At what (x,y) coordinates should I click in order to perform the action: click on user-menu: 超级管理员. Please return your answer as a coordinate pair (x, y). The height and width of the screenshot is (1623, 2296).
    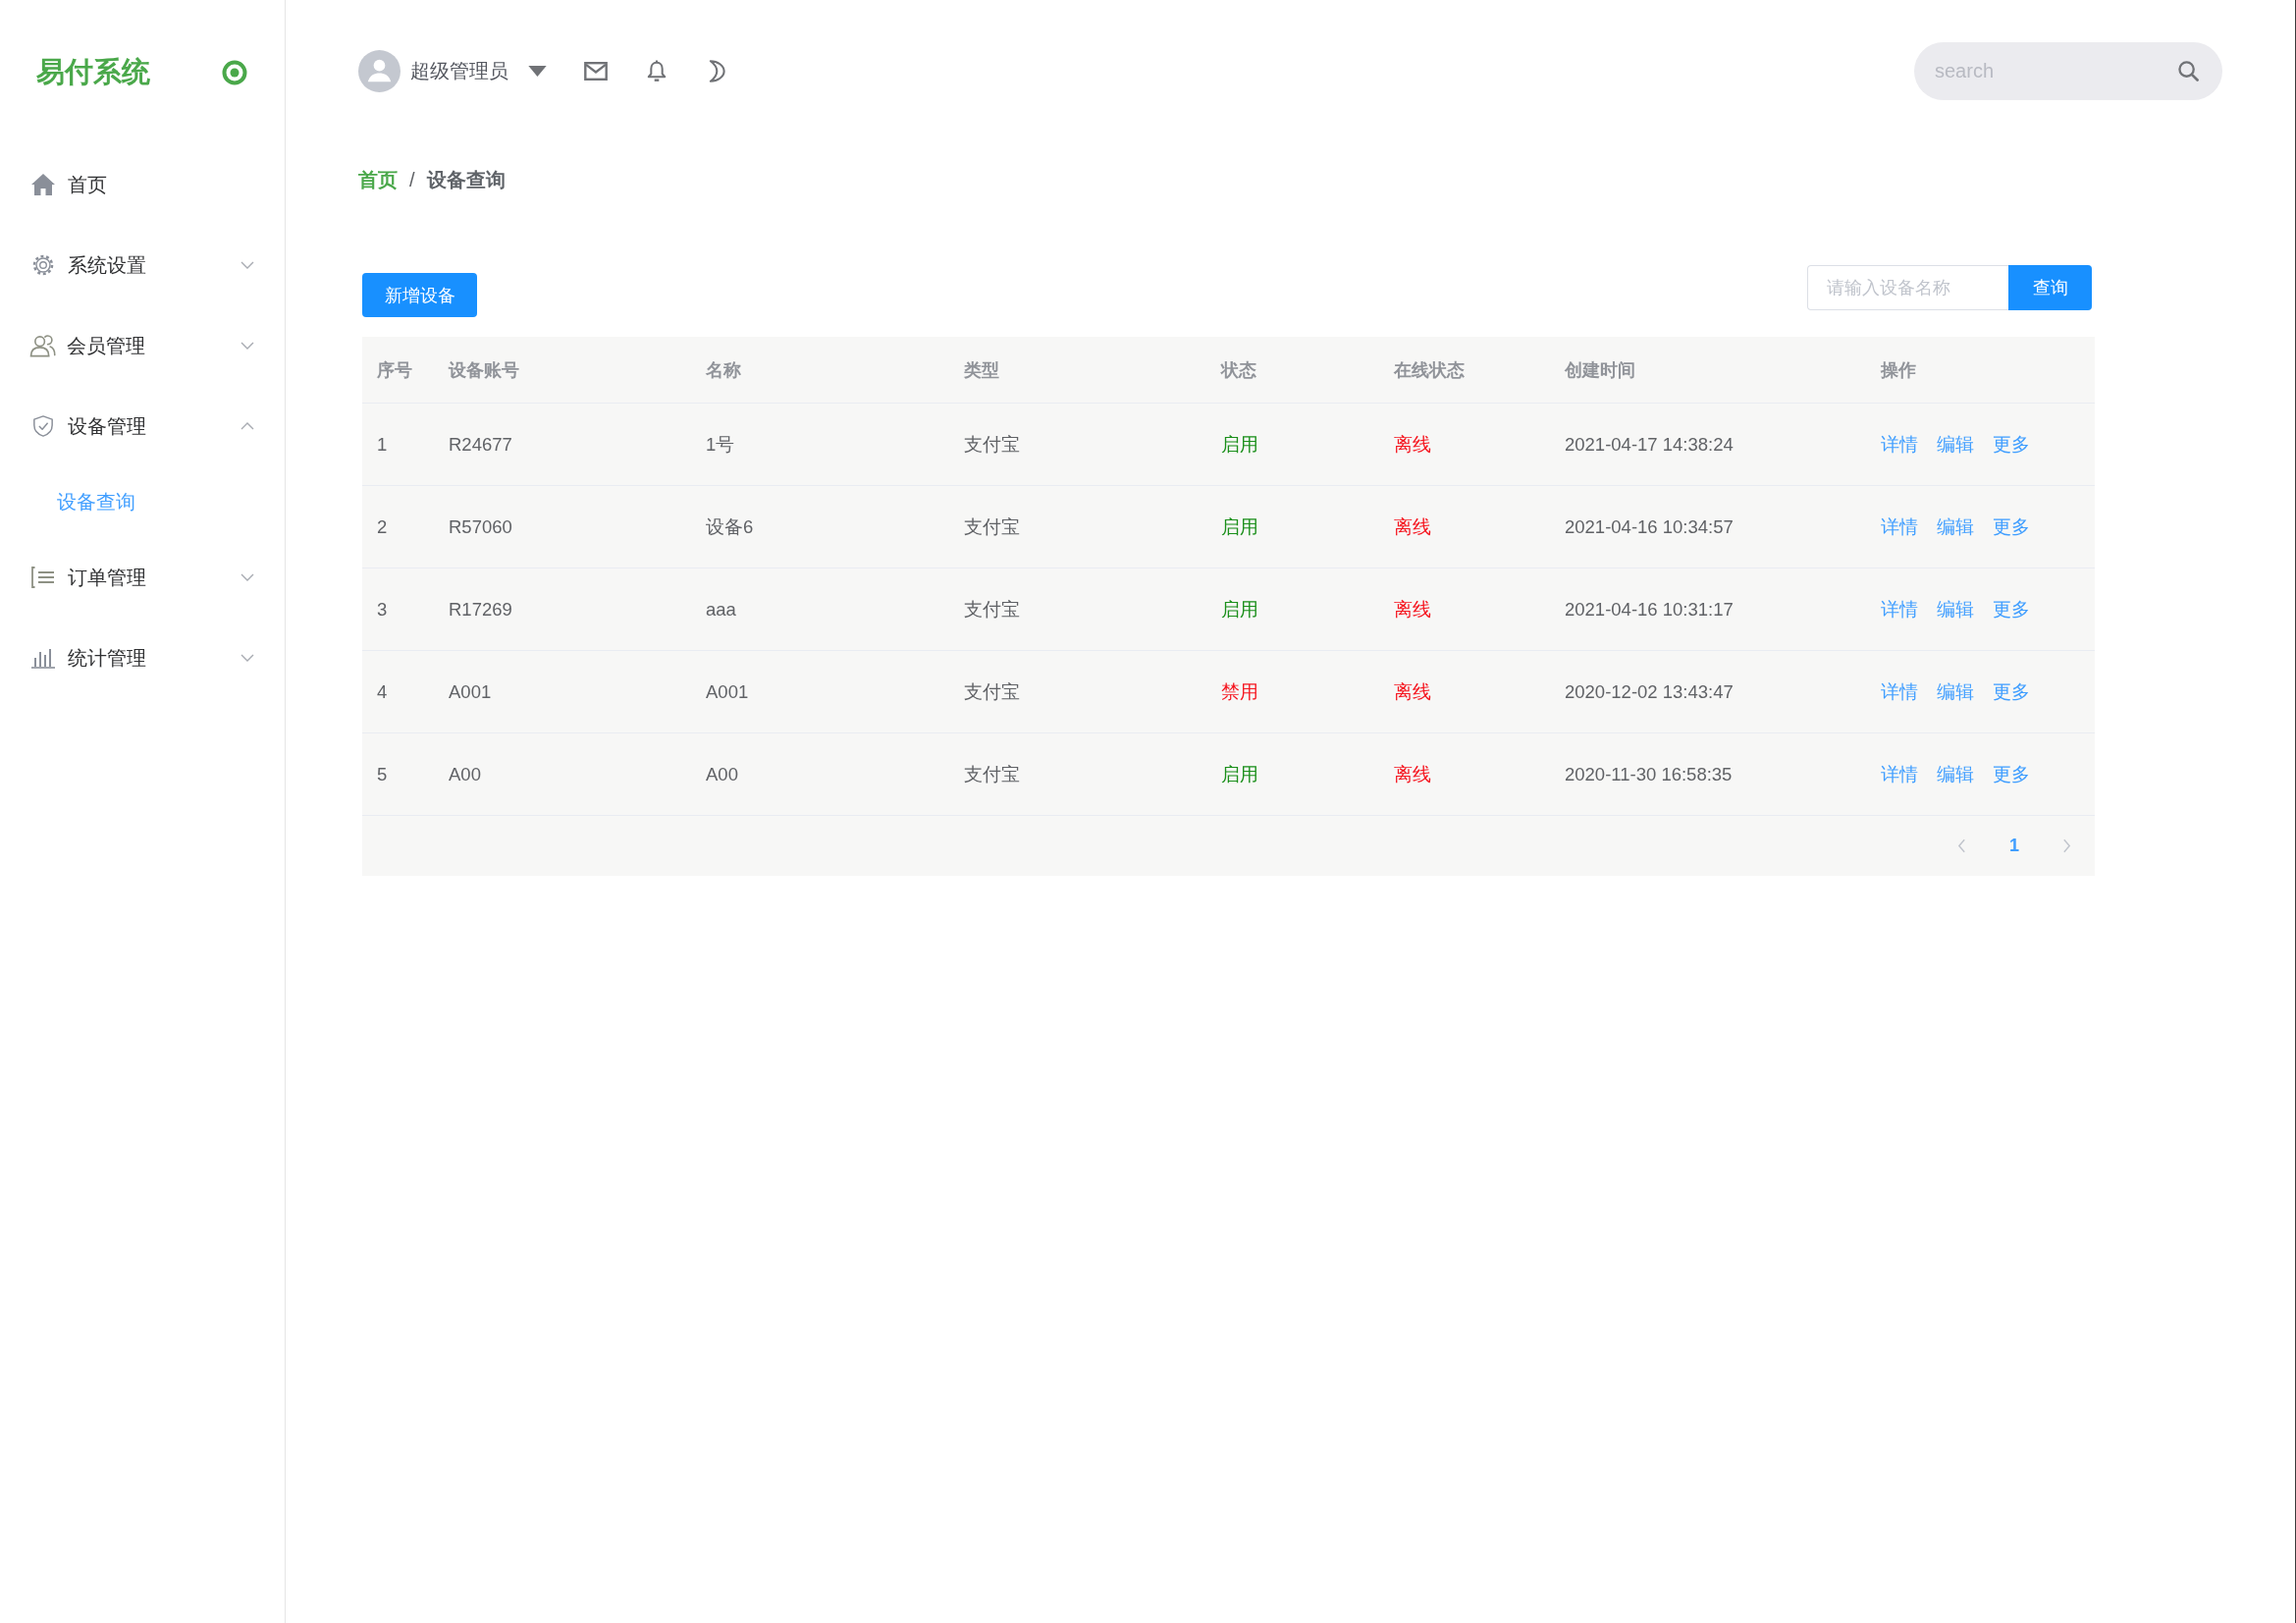
    Looking at the image, I should click on (452, 70).